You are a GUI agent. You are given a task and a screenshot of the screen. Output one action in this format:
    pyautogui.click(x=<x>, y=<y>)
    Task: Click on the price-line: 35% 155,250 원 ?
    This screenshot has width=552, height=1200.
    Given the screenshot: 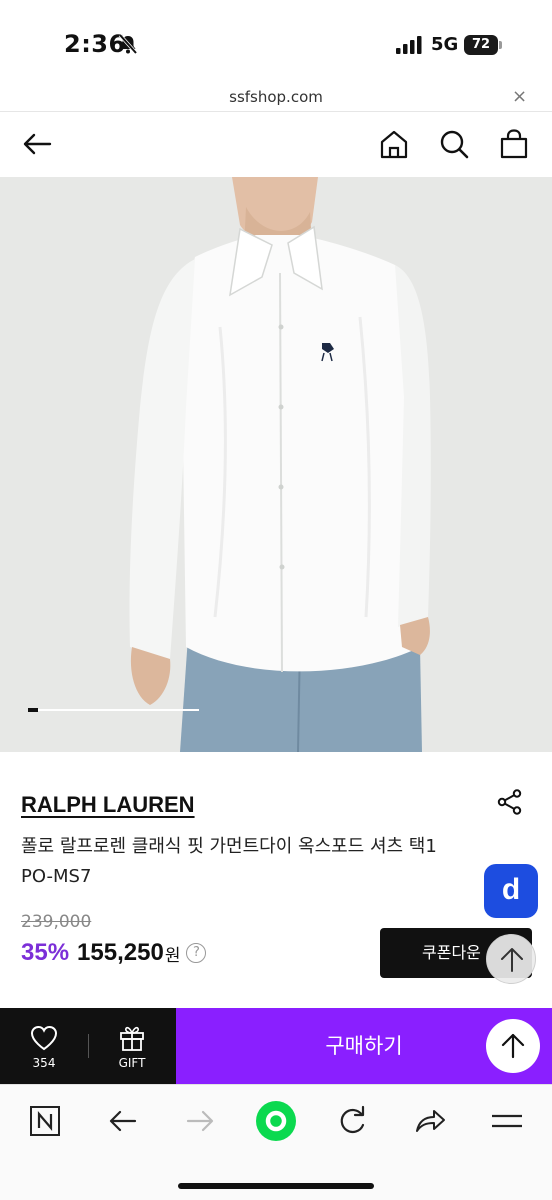 What is the action you would take?
    pyautogui.click(x=114, y=953)
    